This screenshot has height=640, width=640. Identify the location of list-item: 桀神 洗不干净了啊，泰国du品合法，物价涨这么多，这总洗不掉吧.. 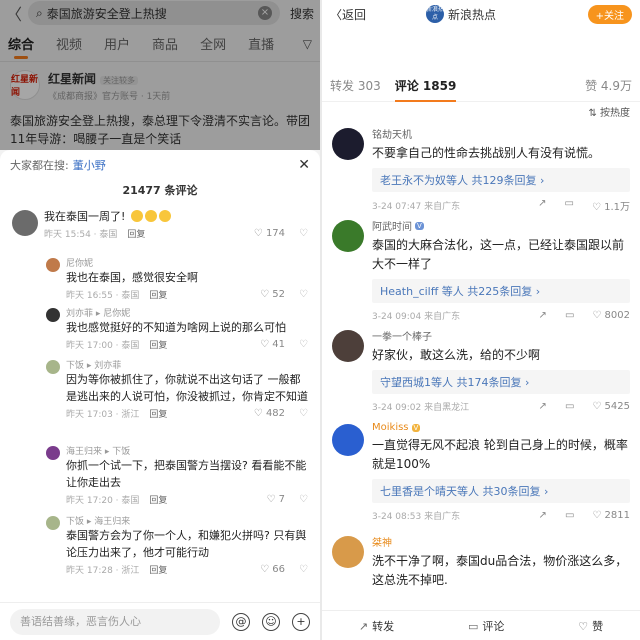
(481, 569).